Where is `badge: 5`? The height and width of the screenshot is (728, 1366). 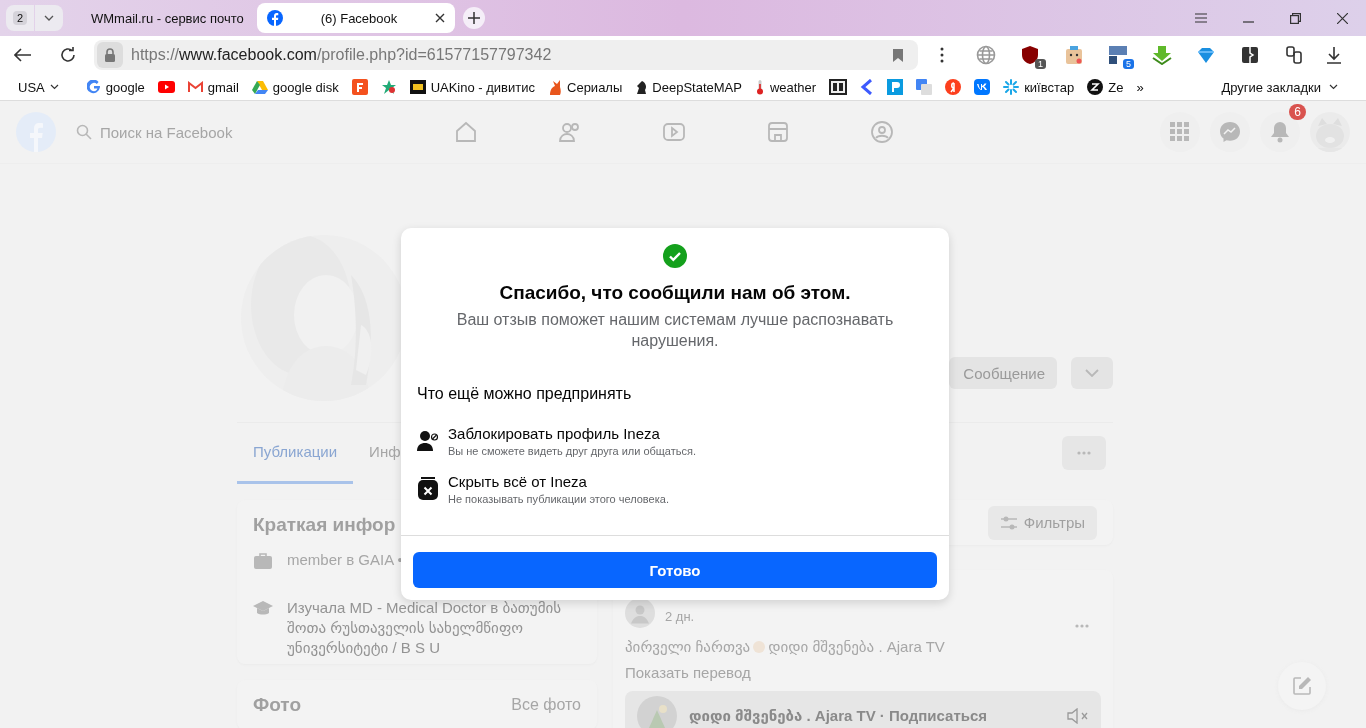 badge: 5 is located at coordinates (1128, 64).